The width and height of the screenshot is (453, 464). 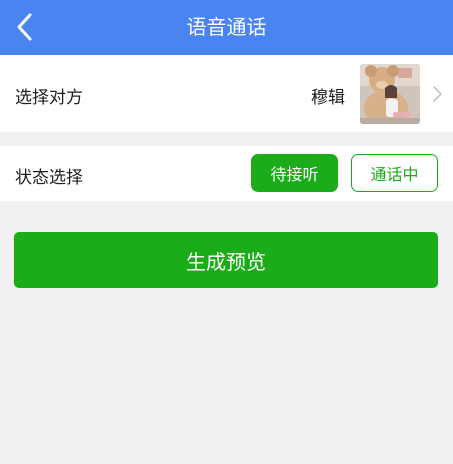 I want to click on generate-preview-button: 生成预览, so click(x=226, y=260).